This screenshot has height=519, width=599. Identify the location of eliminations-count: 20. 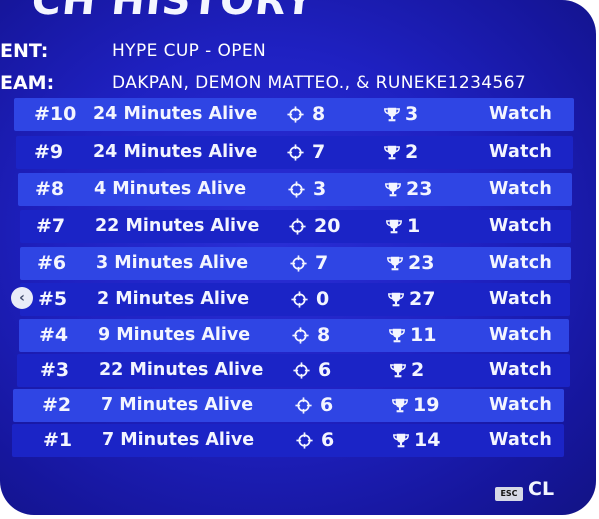
(327, 226).